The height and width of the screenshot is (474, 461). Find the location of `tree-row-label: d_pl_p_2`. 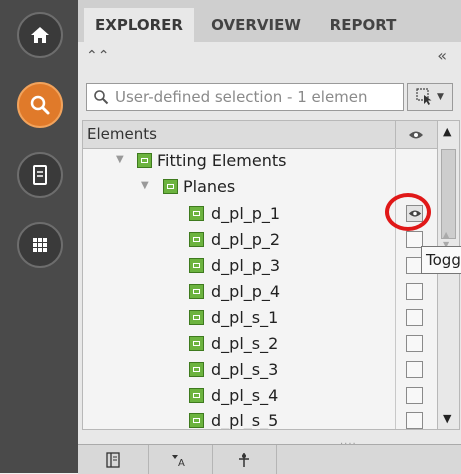

tree-row-label: d_pl_p_2 is located at coordinates (246, 239).